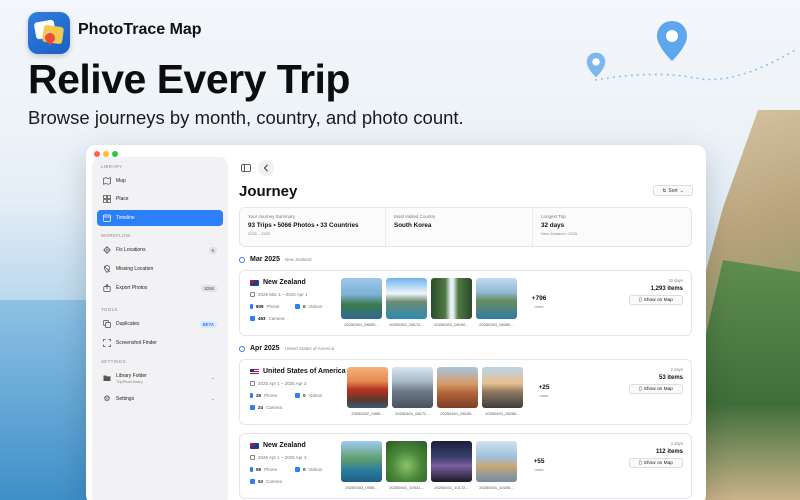  What do you see at coordinates (252, 407) in the screenshot?
I see `camera-icon` at bounding box center [252, 407].